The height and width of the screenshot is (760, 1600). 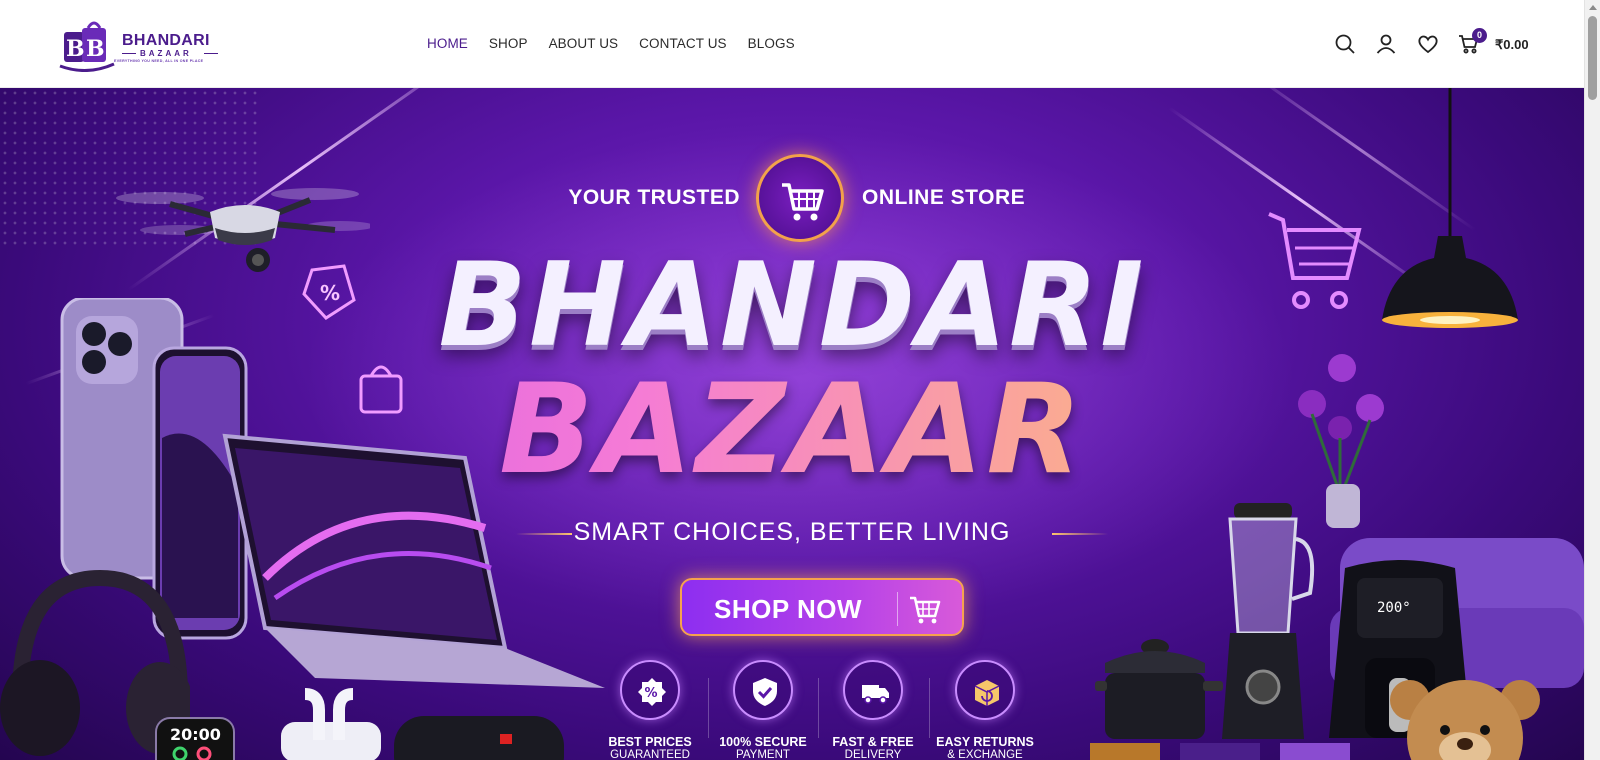 I want to click on watch-time: 20:00, so click(x=195, y=734).